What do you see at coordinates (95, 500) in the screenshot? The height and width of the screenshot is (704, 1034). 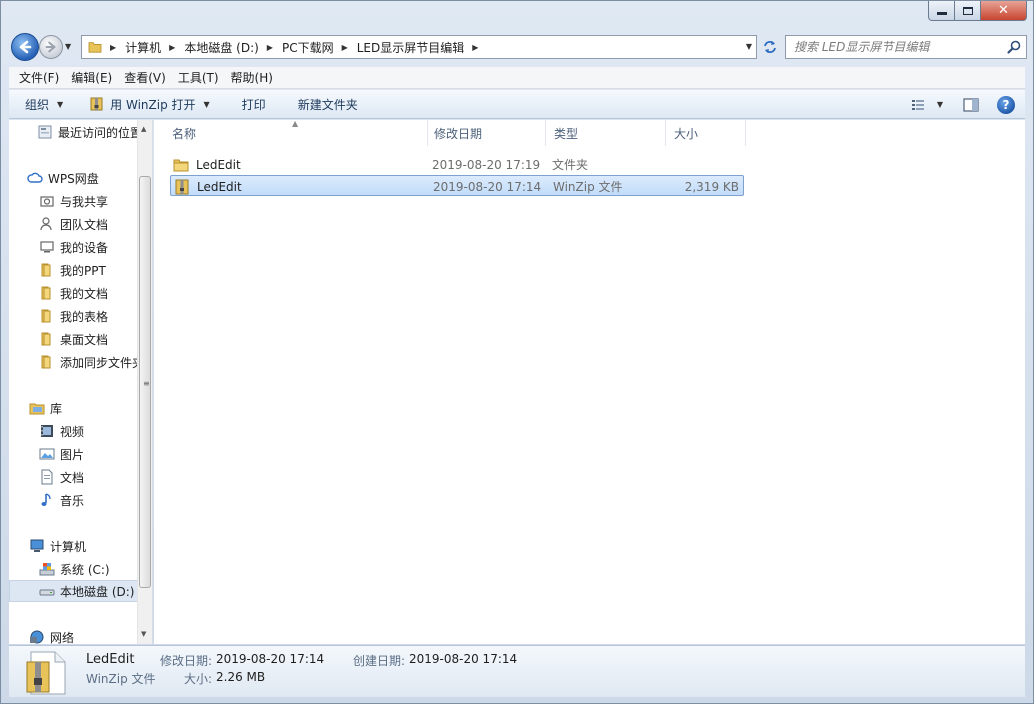 I see `nav-music: 音乐` at bounding box center [95, 500].